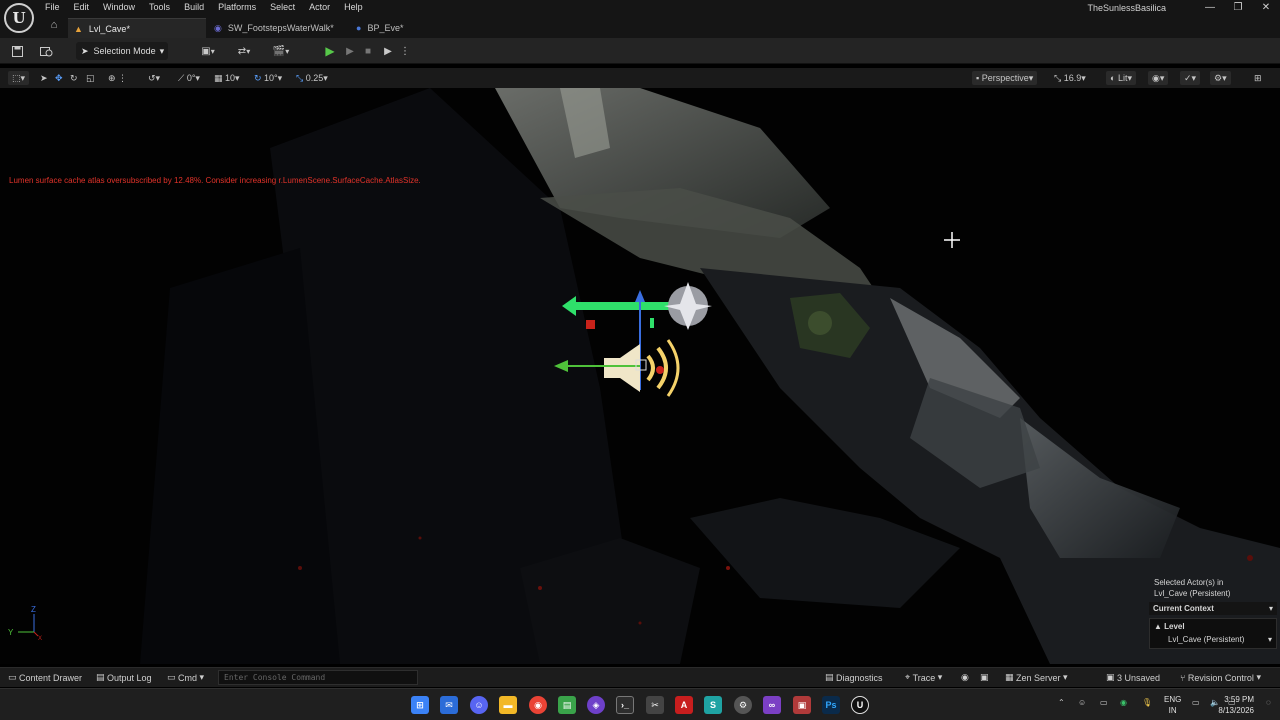  I want to click on step-icon: ▶, so click(350, 51).